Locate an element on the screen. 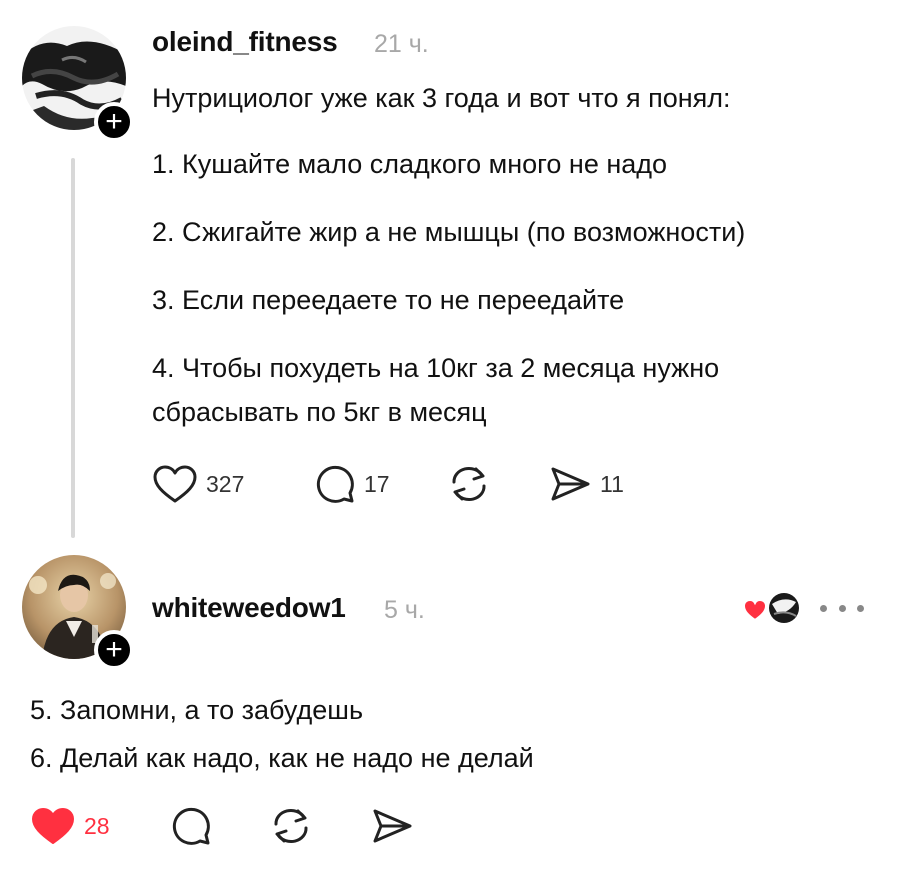 The image size is (900, 870). reply-text-line: 5. Запомни, а то забудешь is located at coordinates (197, 710).